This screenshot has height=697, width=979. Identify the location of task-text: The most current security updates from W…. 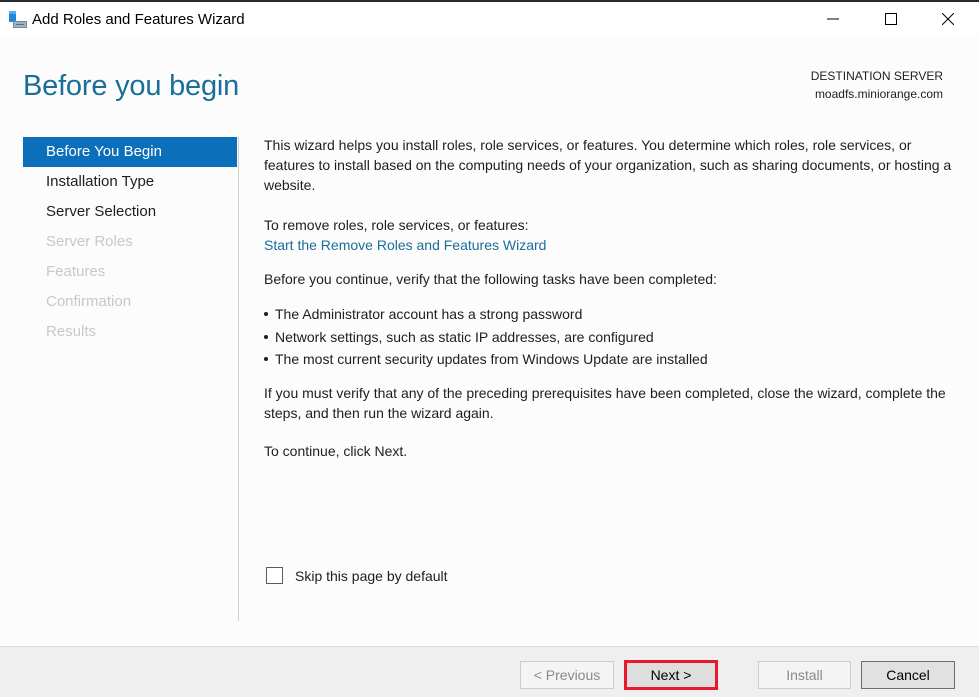
(491, 359).